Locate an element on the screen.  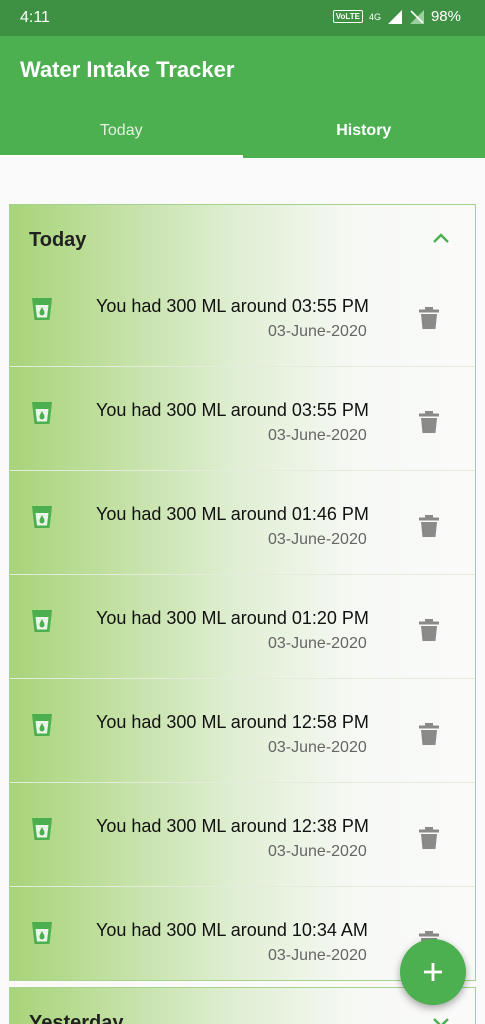
status-icons: VoLTE 4G 98% is located at coordinates (396, 16).